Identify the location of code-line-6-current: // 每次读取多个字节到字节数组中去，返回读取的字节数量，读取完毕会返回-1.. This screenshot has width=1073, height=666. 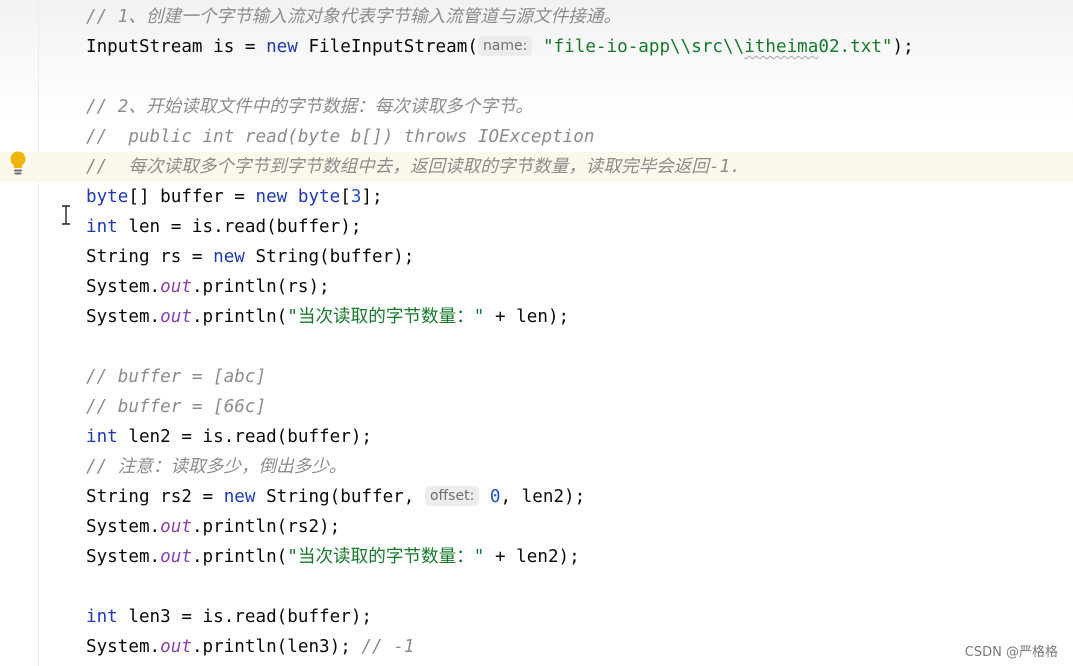
(536, 167).